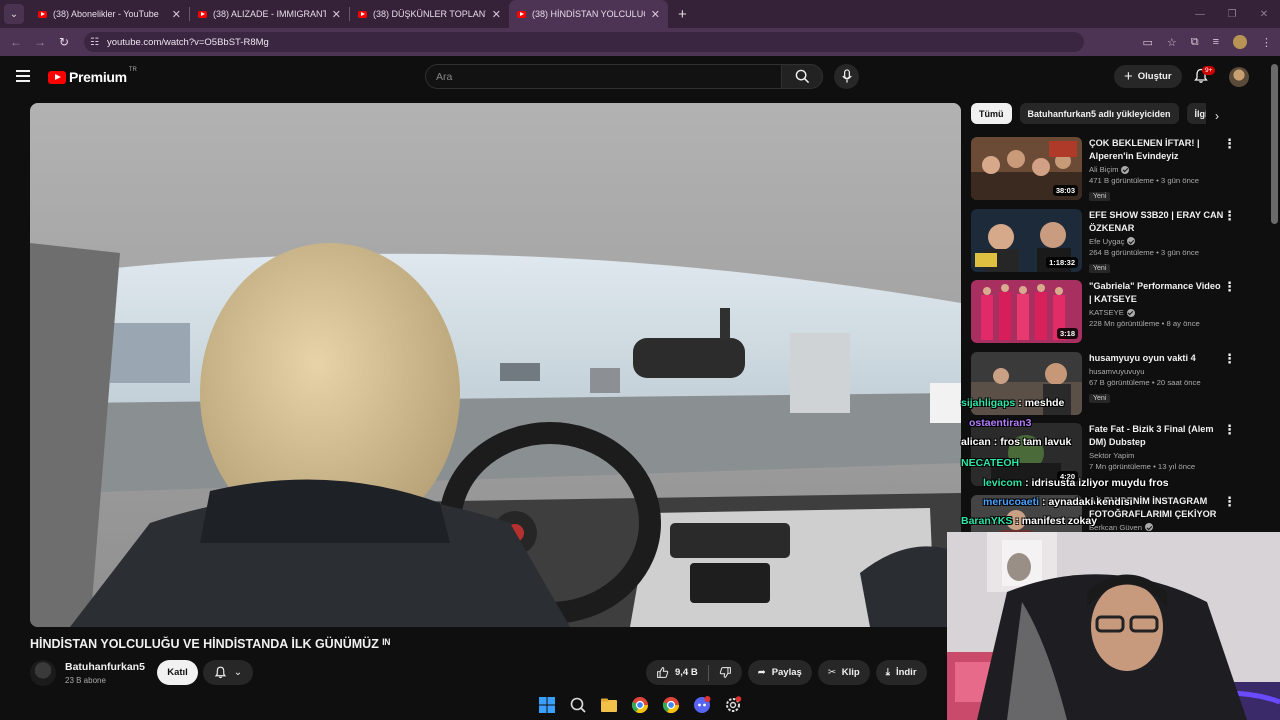  Describe the element at coordinates (846, 76) in the screenshot. I see `voice-search-button` at that location.